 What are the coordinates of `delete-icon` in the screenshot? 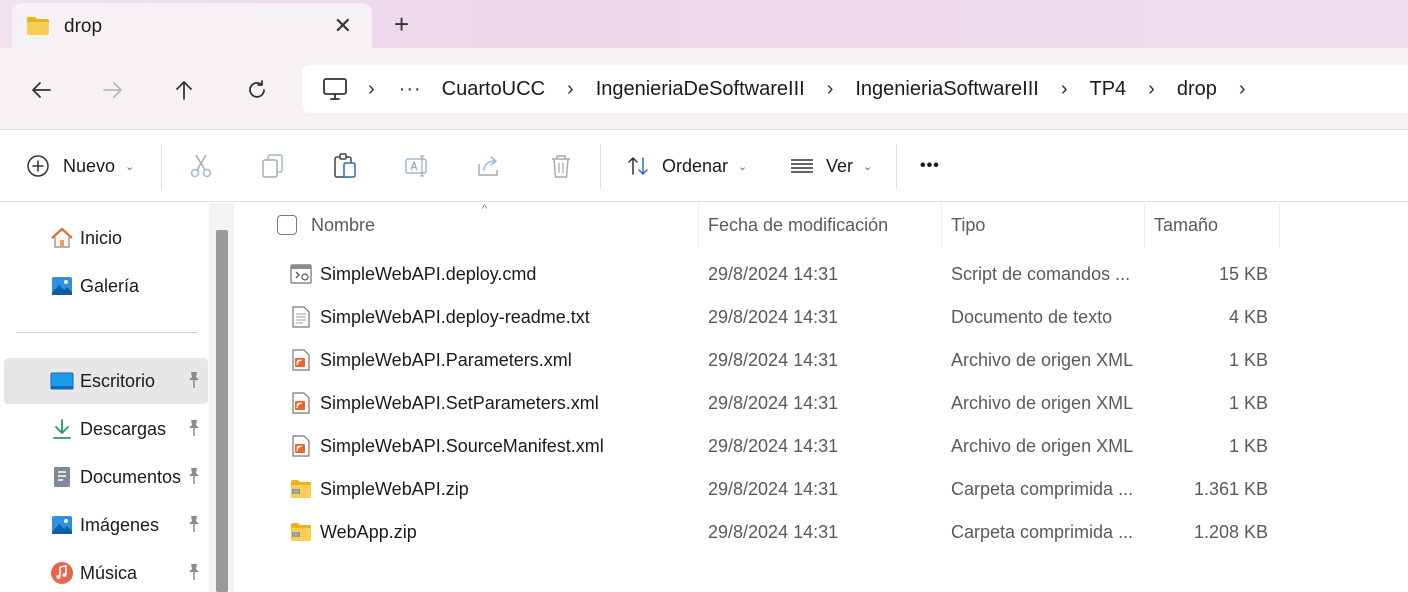 It's located at (561, 166).